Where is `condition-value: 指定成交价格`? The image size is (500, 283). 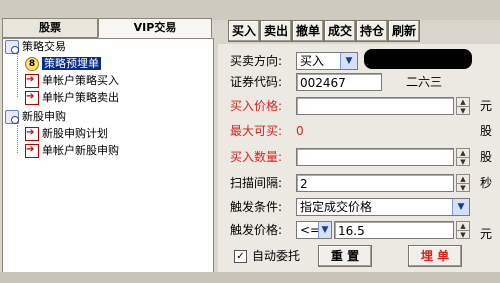 condition-value: 指定成交价格 is located at coordinates (336, 207).